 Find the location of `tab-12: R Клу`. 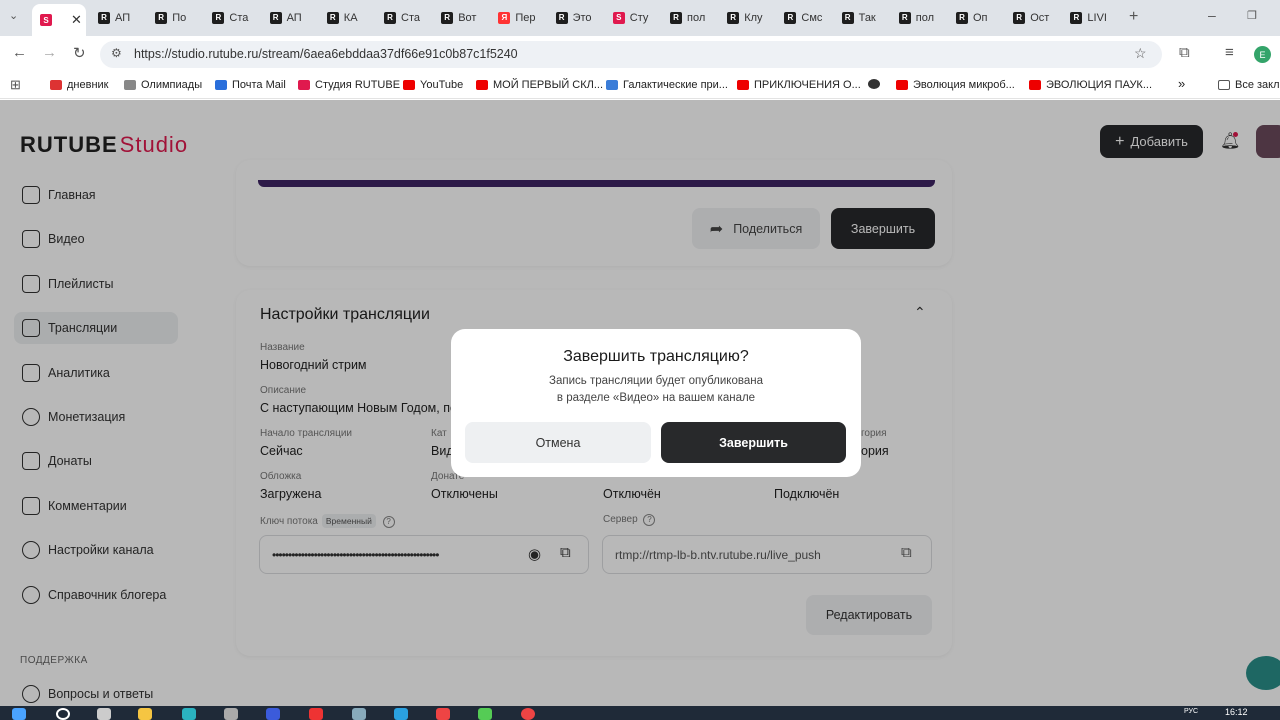

tab-12: R Клу is located at coordinates (749, 17).